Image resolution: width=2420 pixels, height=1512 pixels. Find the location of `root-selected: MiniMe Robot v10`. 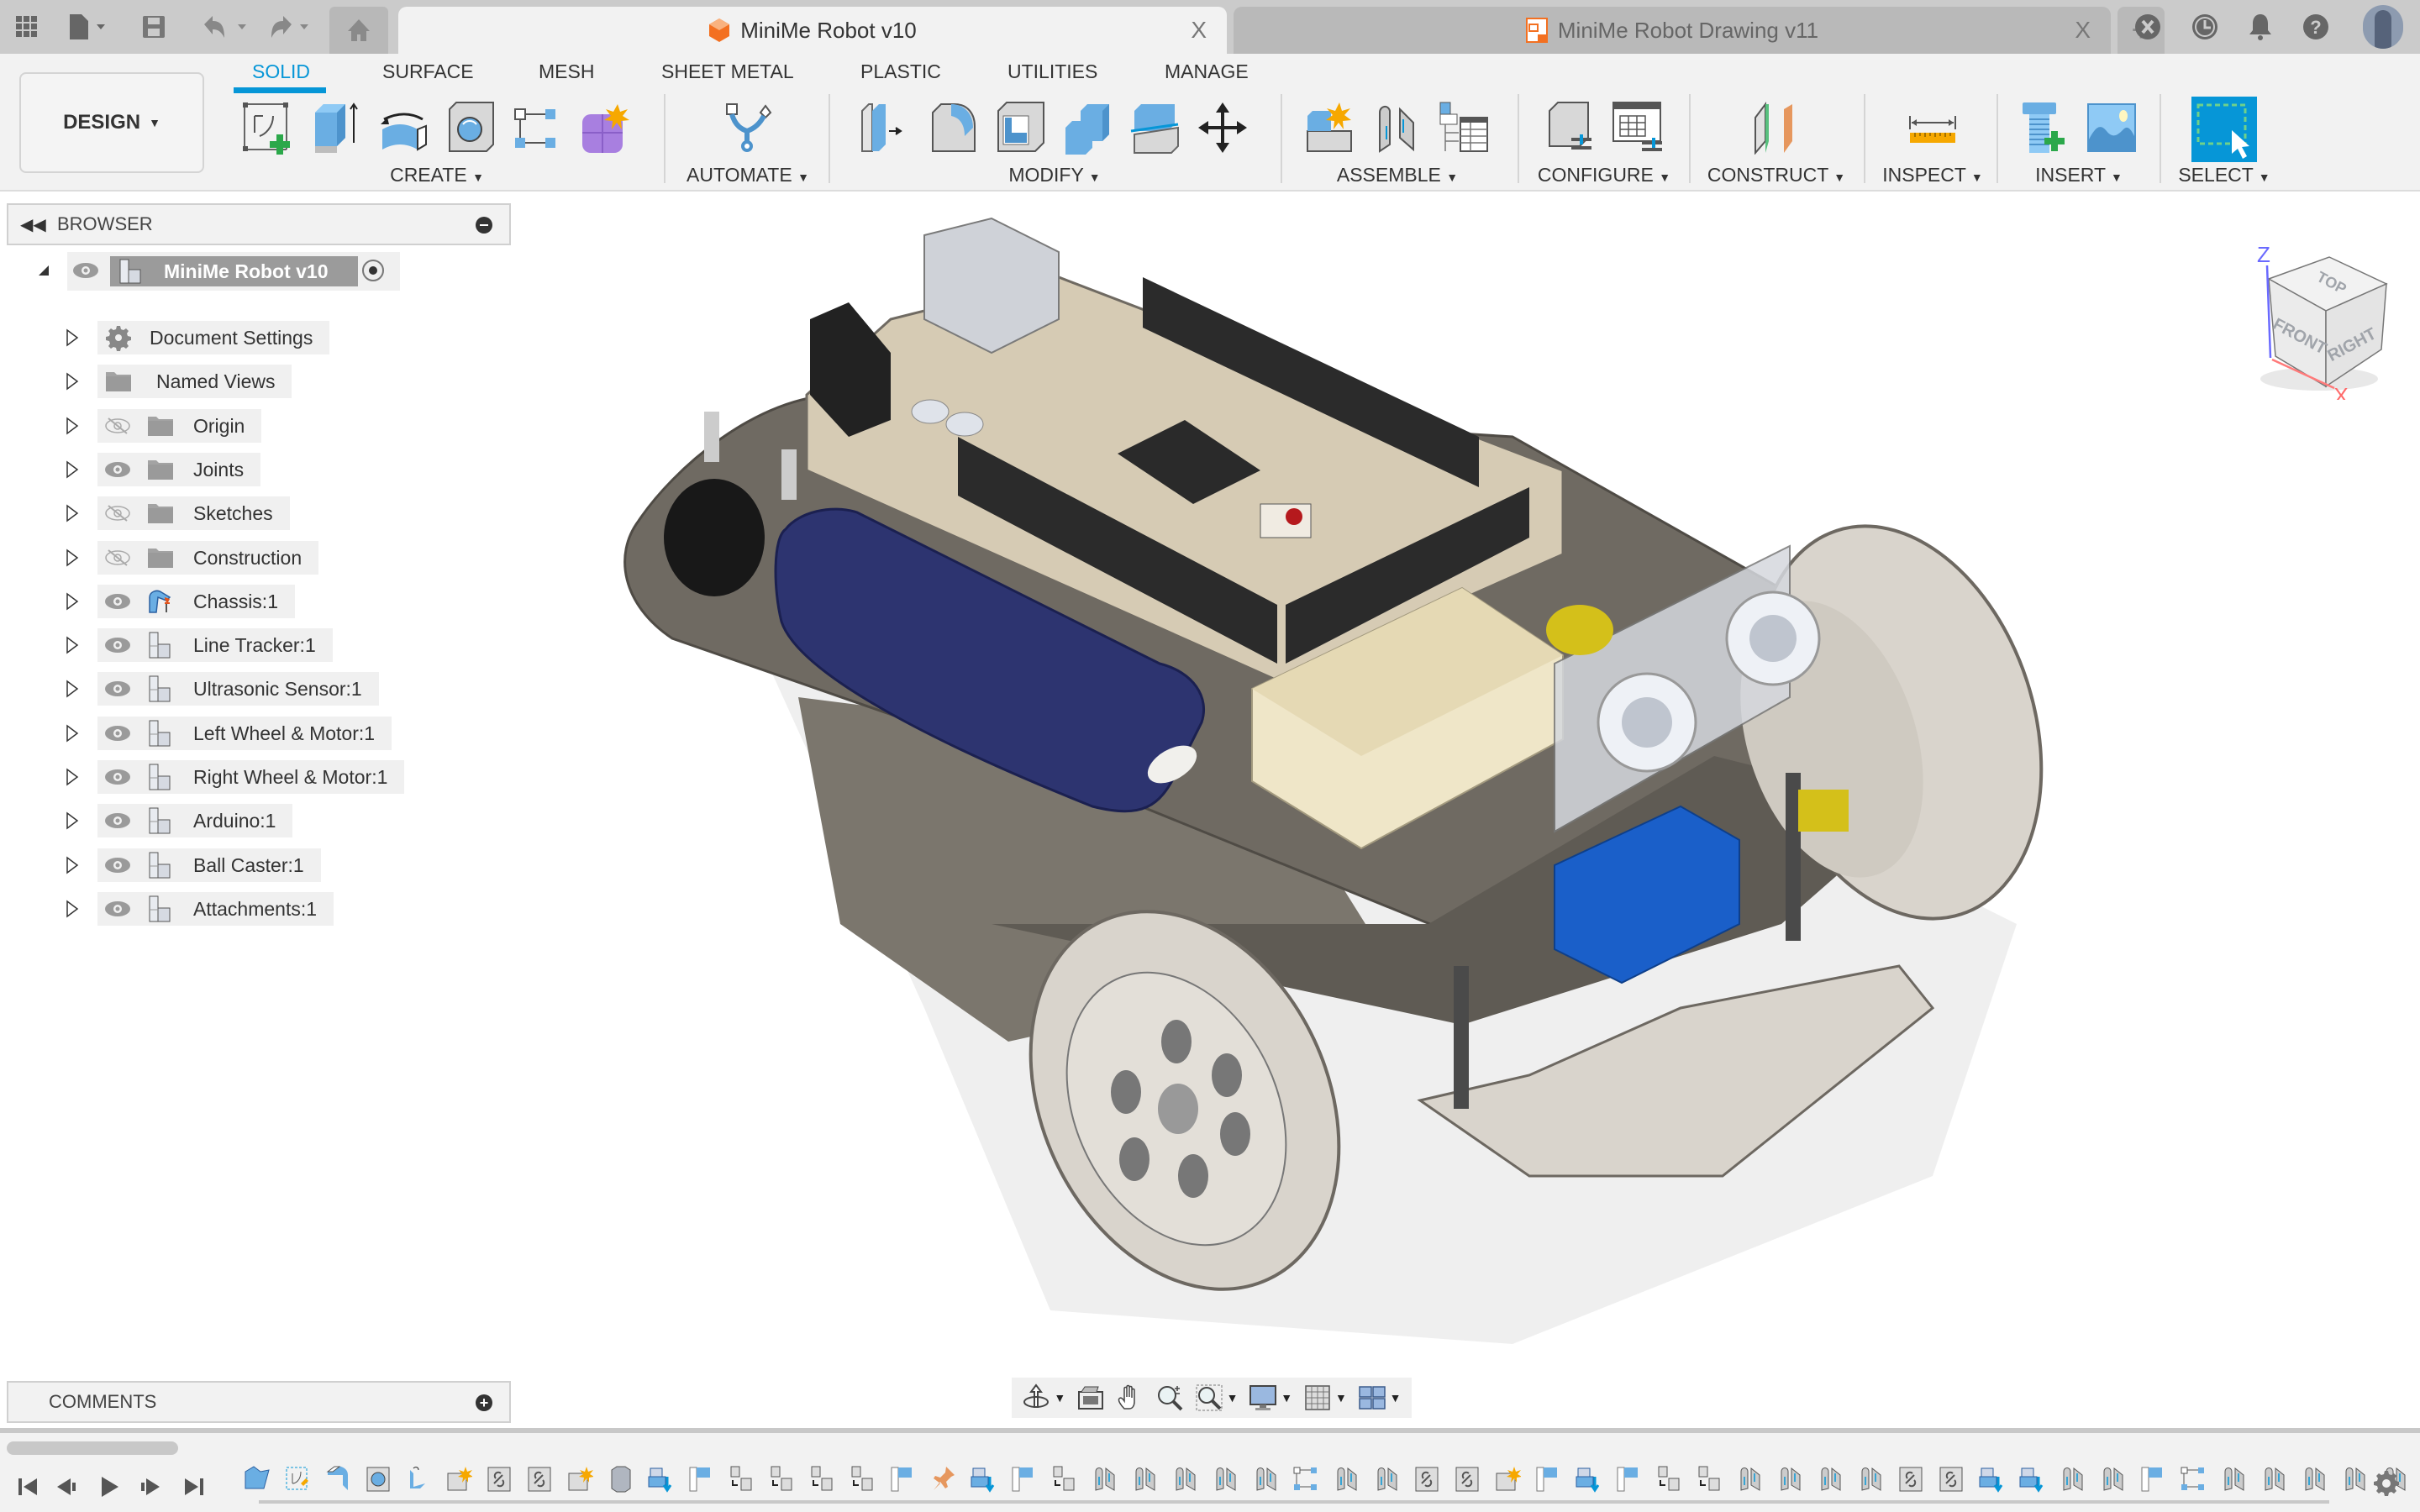

root-selected: MiniMe Robot v10 is located at coordinates (234, 271).